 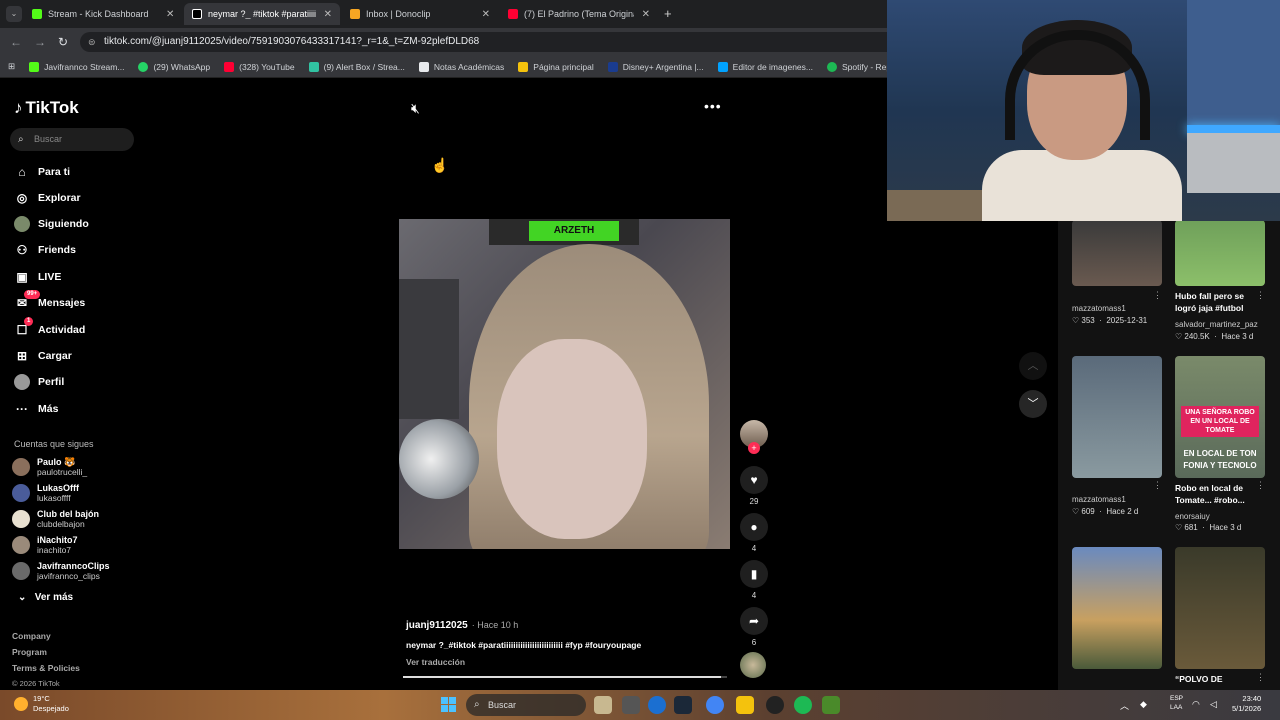 What do you see at coordinates (775, 705) in the screenshot?
I see `obs-icon` at bounding box center [775, 705].